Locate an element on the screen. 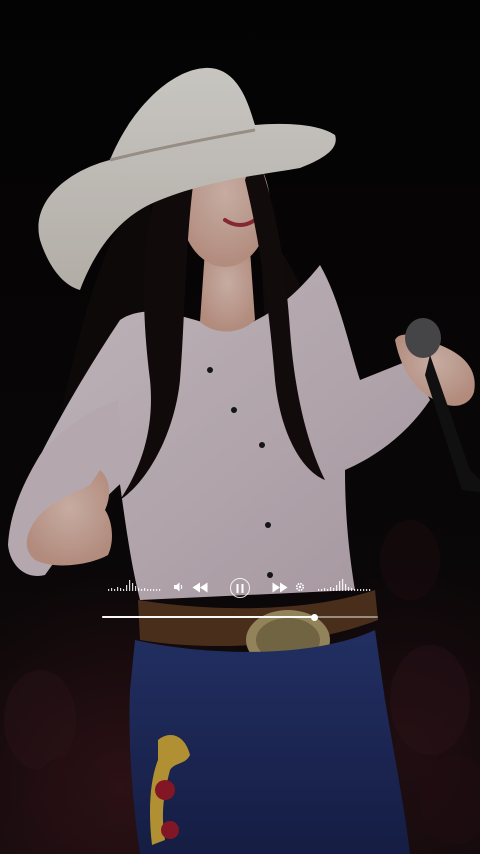 The width and height of the screenshot is (480, 854). fast-forward-icon is located at coordinates (280, 587).